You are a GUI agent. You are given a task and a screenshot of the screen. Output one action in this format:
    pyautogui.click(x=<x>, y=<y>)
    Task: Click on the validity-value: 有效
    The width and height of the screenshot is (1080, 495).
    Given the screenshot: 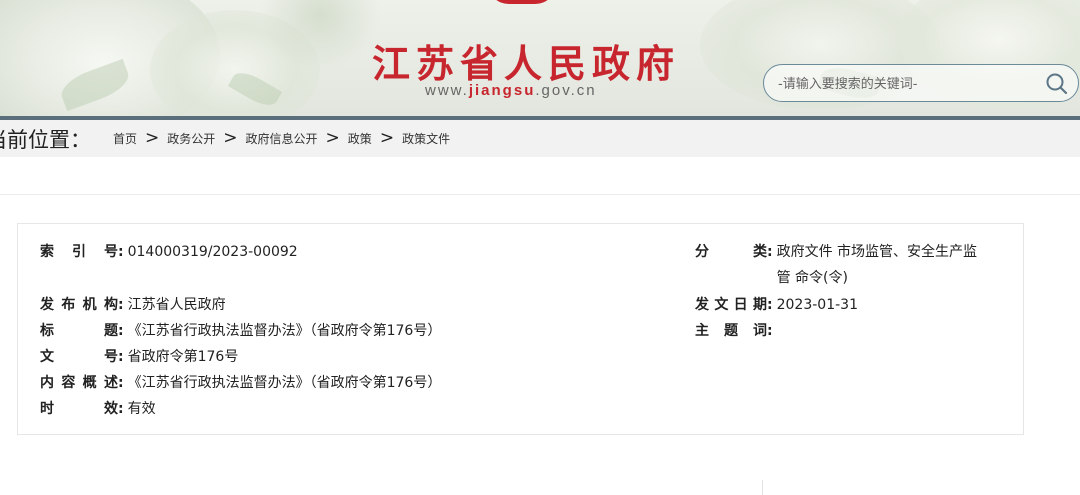 What is the action you would take?
    pyautogui.click(x=141, y=409)
    